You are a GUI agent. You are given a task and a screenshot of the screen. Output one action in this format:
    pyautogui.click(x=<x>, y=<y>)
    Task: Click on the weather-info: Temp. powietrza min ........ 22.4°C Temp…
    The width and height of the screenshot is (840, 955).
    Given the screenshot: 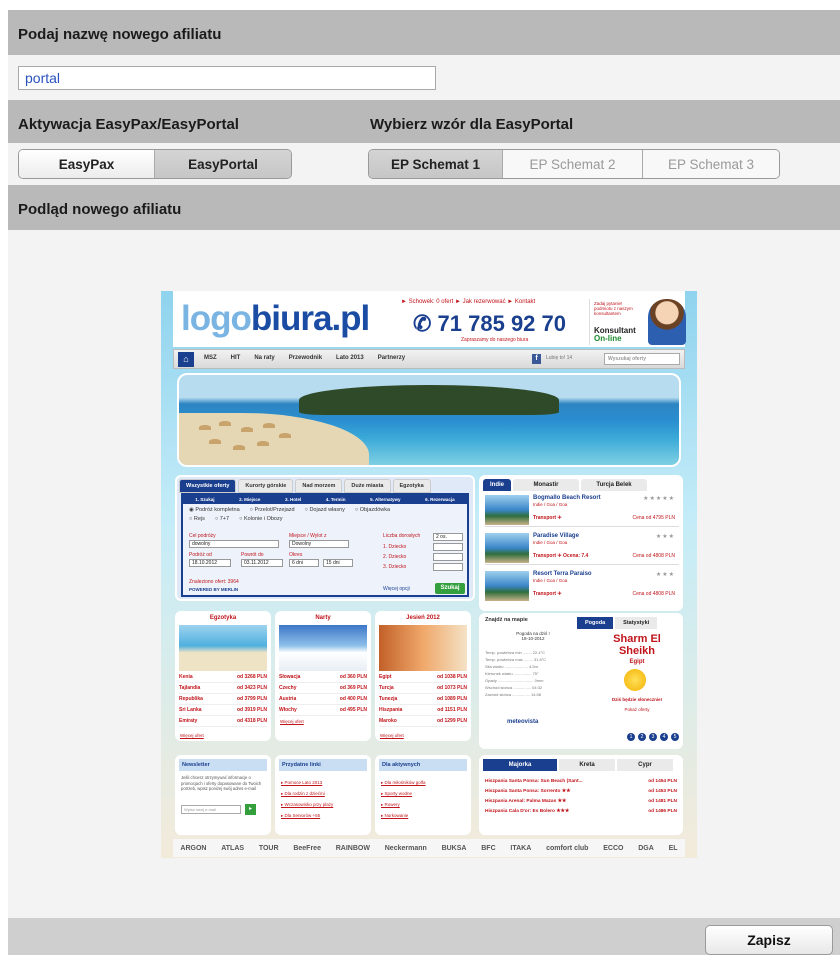 What is the action you would take?
    pyautogui.click(x=516, y=673)
    